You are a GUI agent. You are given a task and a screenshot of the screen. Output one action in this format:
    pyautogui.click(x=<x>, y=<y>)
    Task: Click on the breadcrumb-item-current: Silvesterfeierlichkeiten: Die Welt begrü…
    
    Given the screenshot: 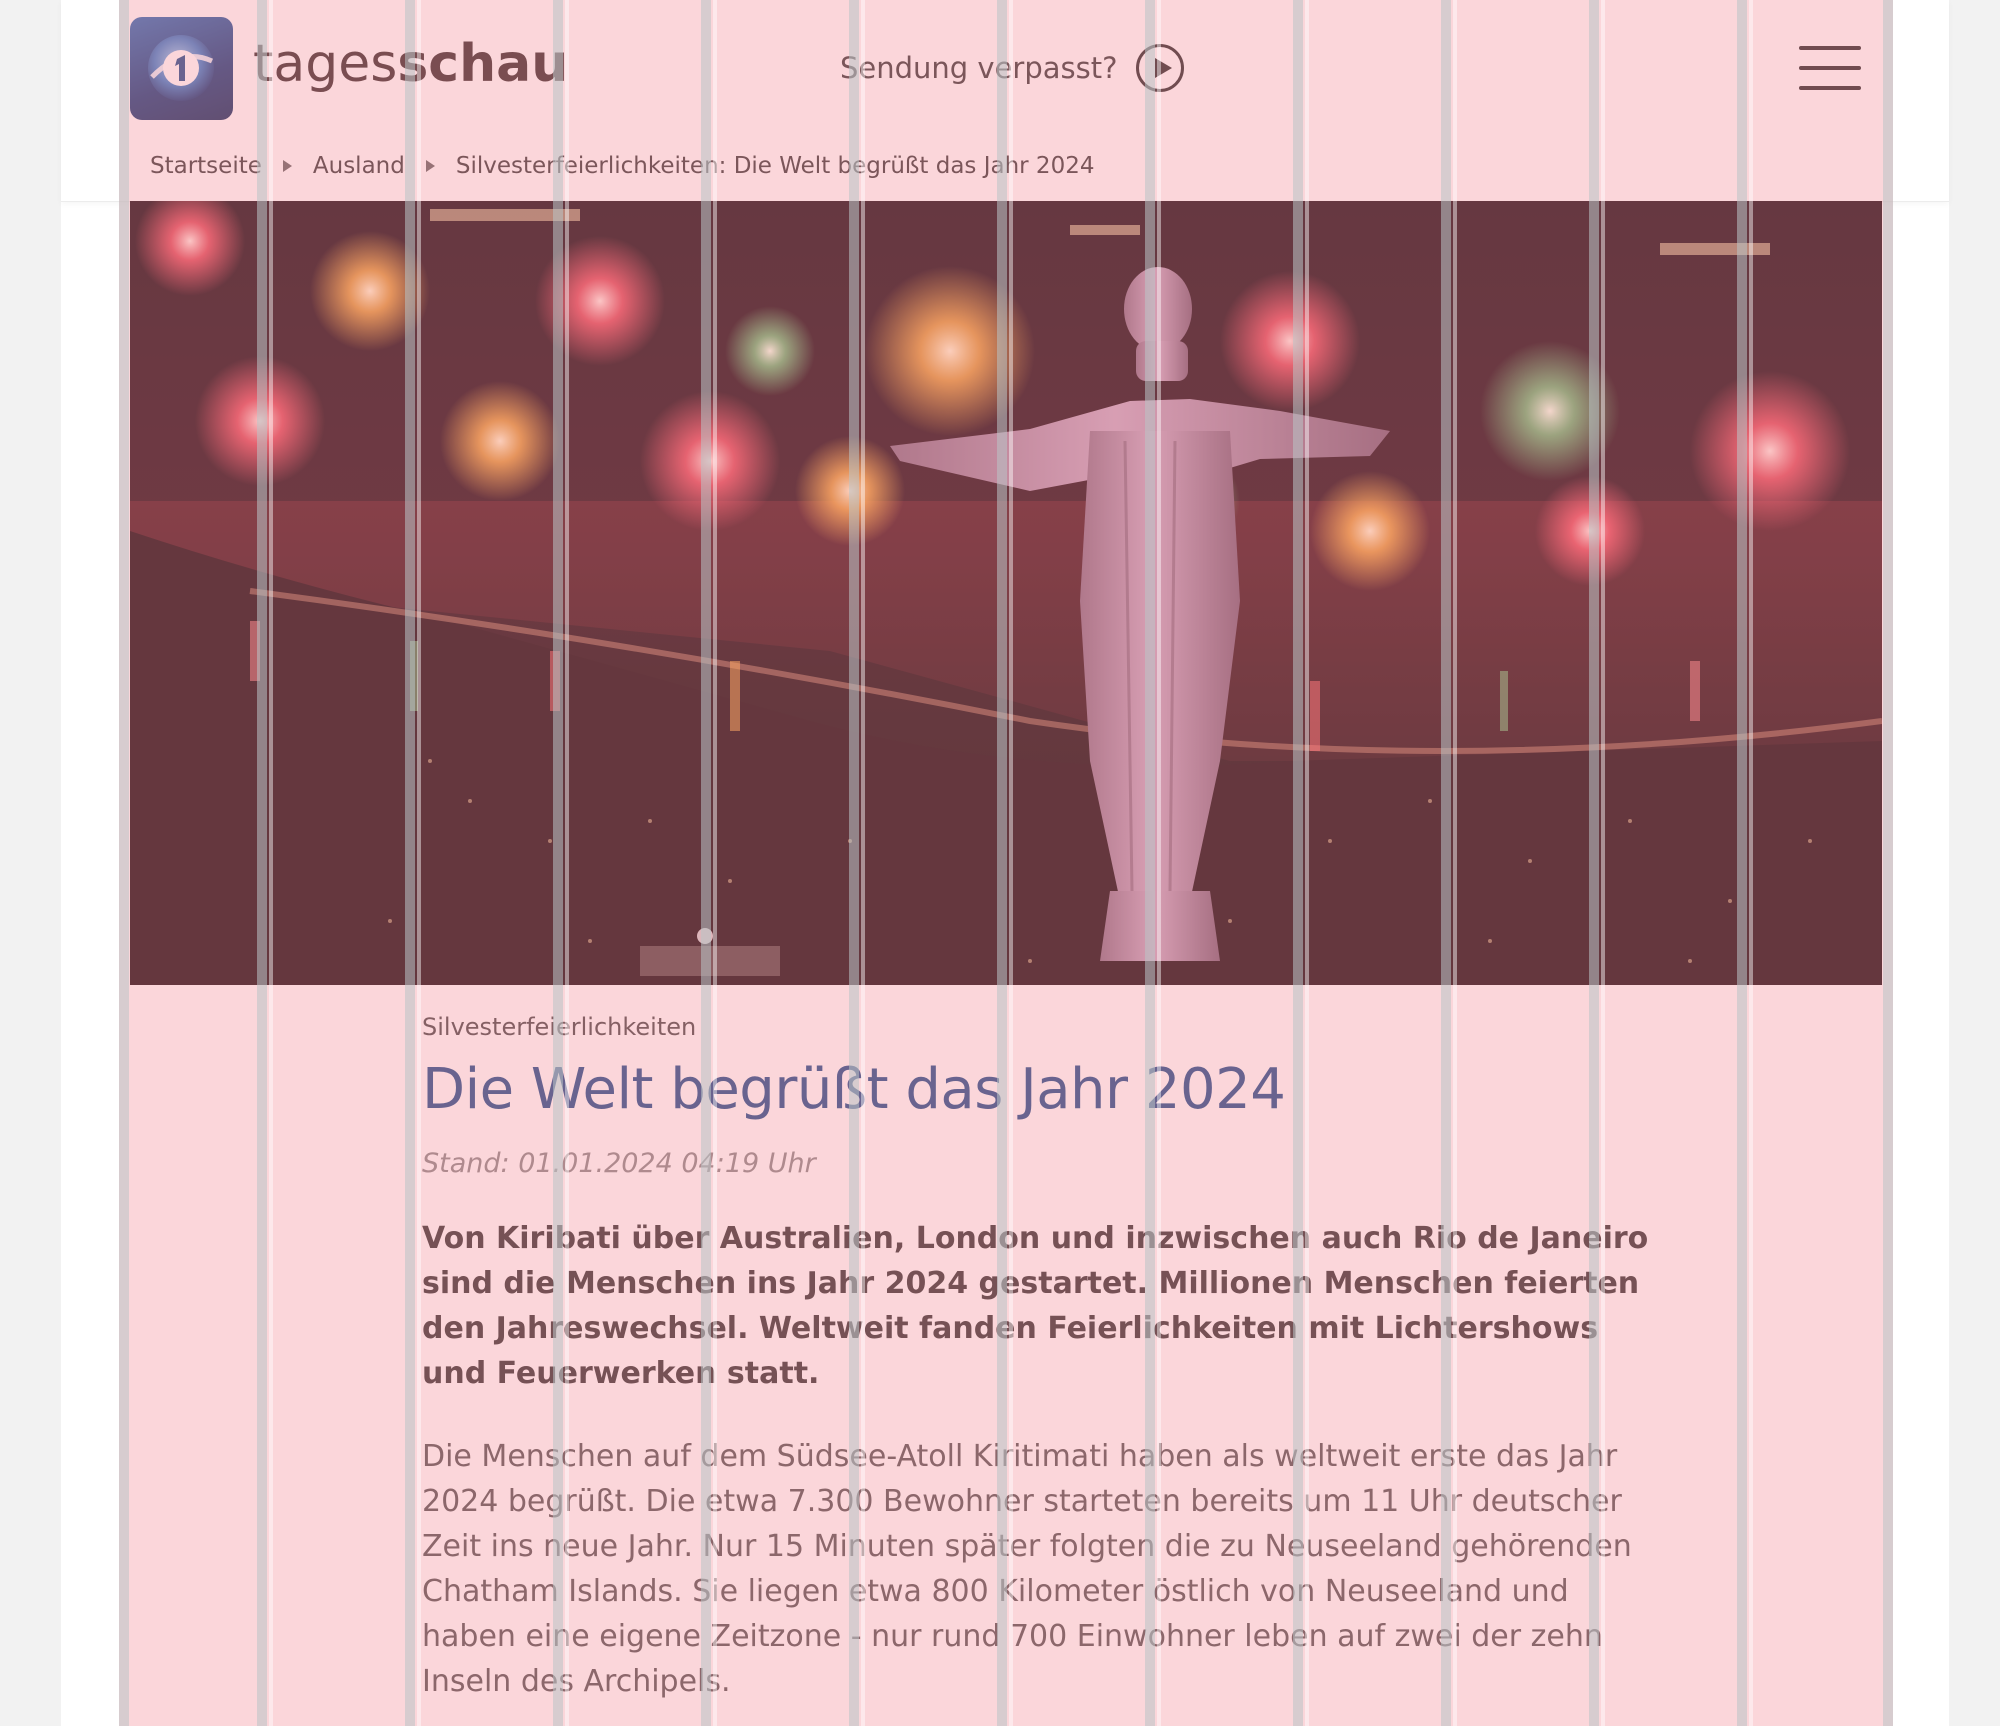 What is the action you would take?
    pyautogui.click(x=775, y=166)
    